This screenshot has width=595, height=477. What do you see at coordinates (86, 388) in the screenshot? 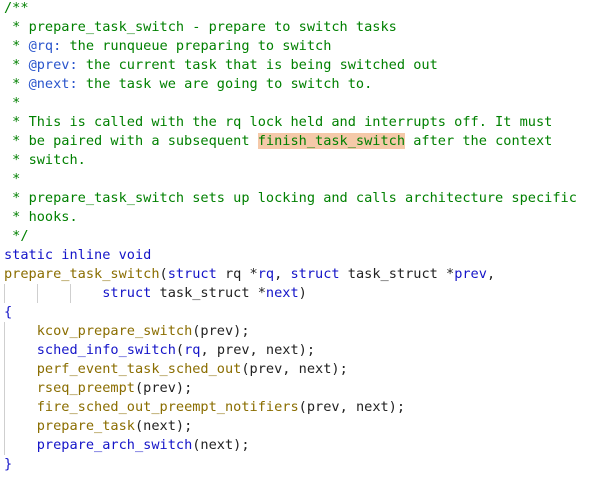
I see `call-rseq-preempt: rseq_preempt` at bounding box center [86, 388].